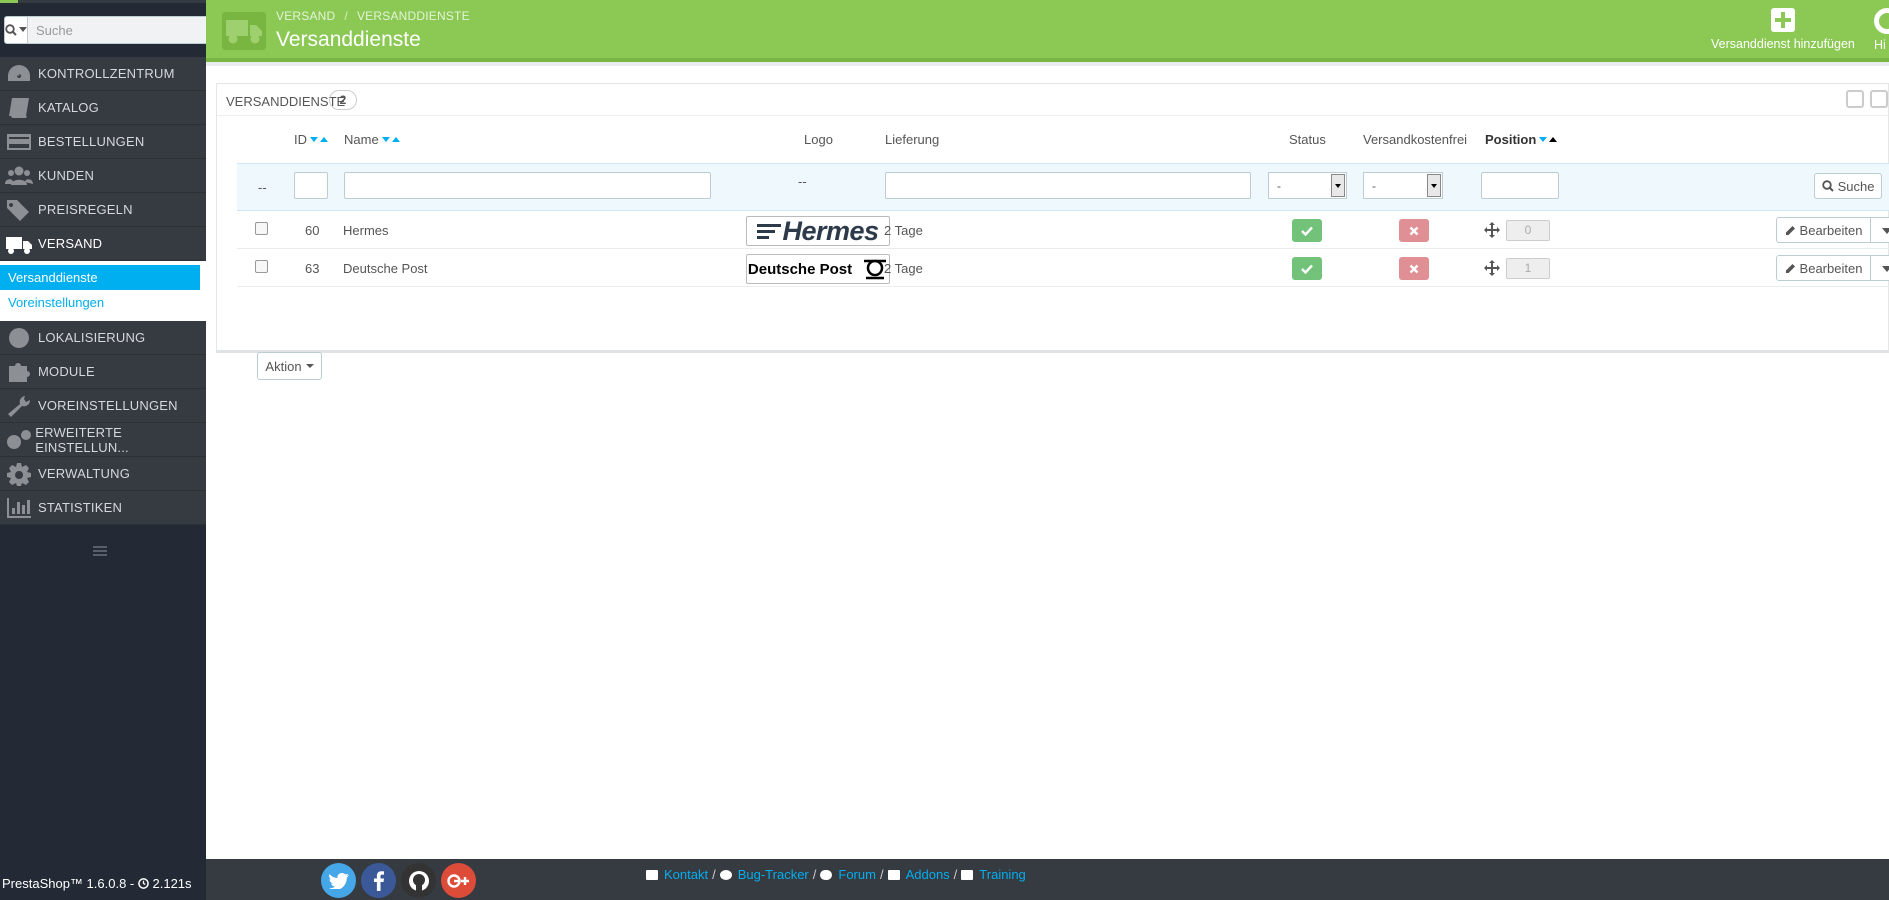 This screenshot has width=1889, height=900. I want to click on filter-logo-dash: --, so click(802, 181).